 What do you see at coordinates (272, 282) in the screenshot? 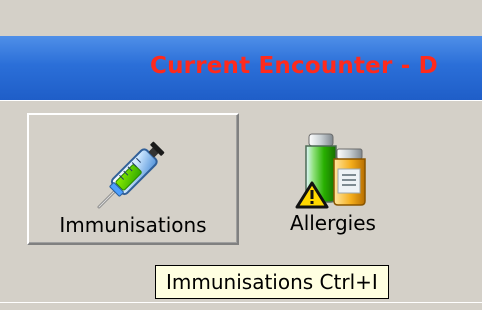
I see `immunisations-tooltip: Immunisations Ctrl+I` at bounding box center [272, 282].